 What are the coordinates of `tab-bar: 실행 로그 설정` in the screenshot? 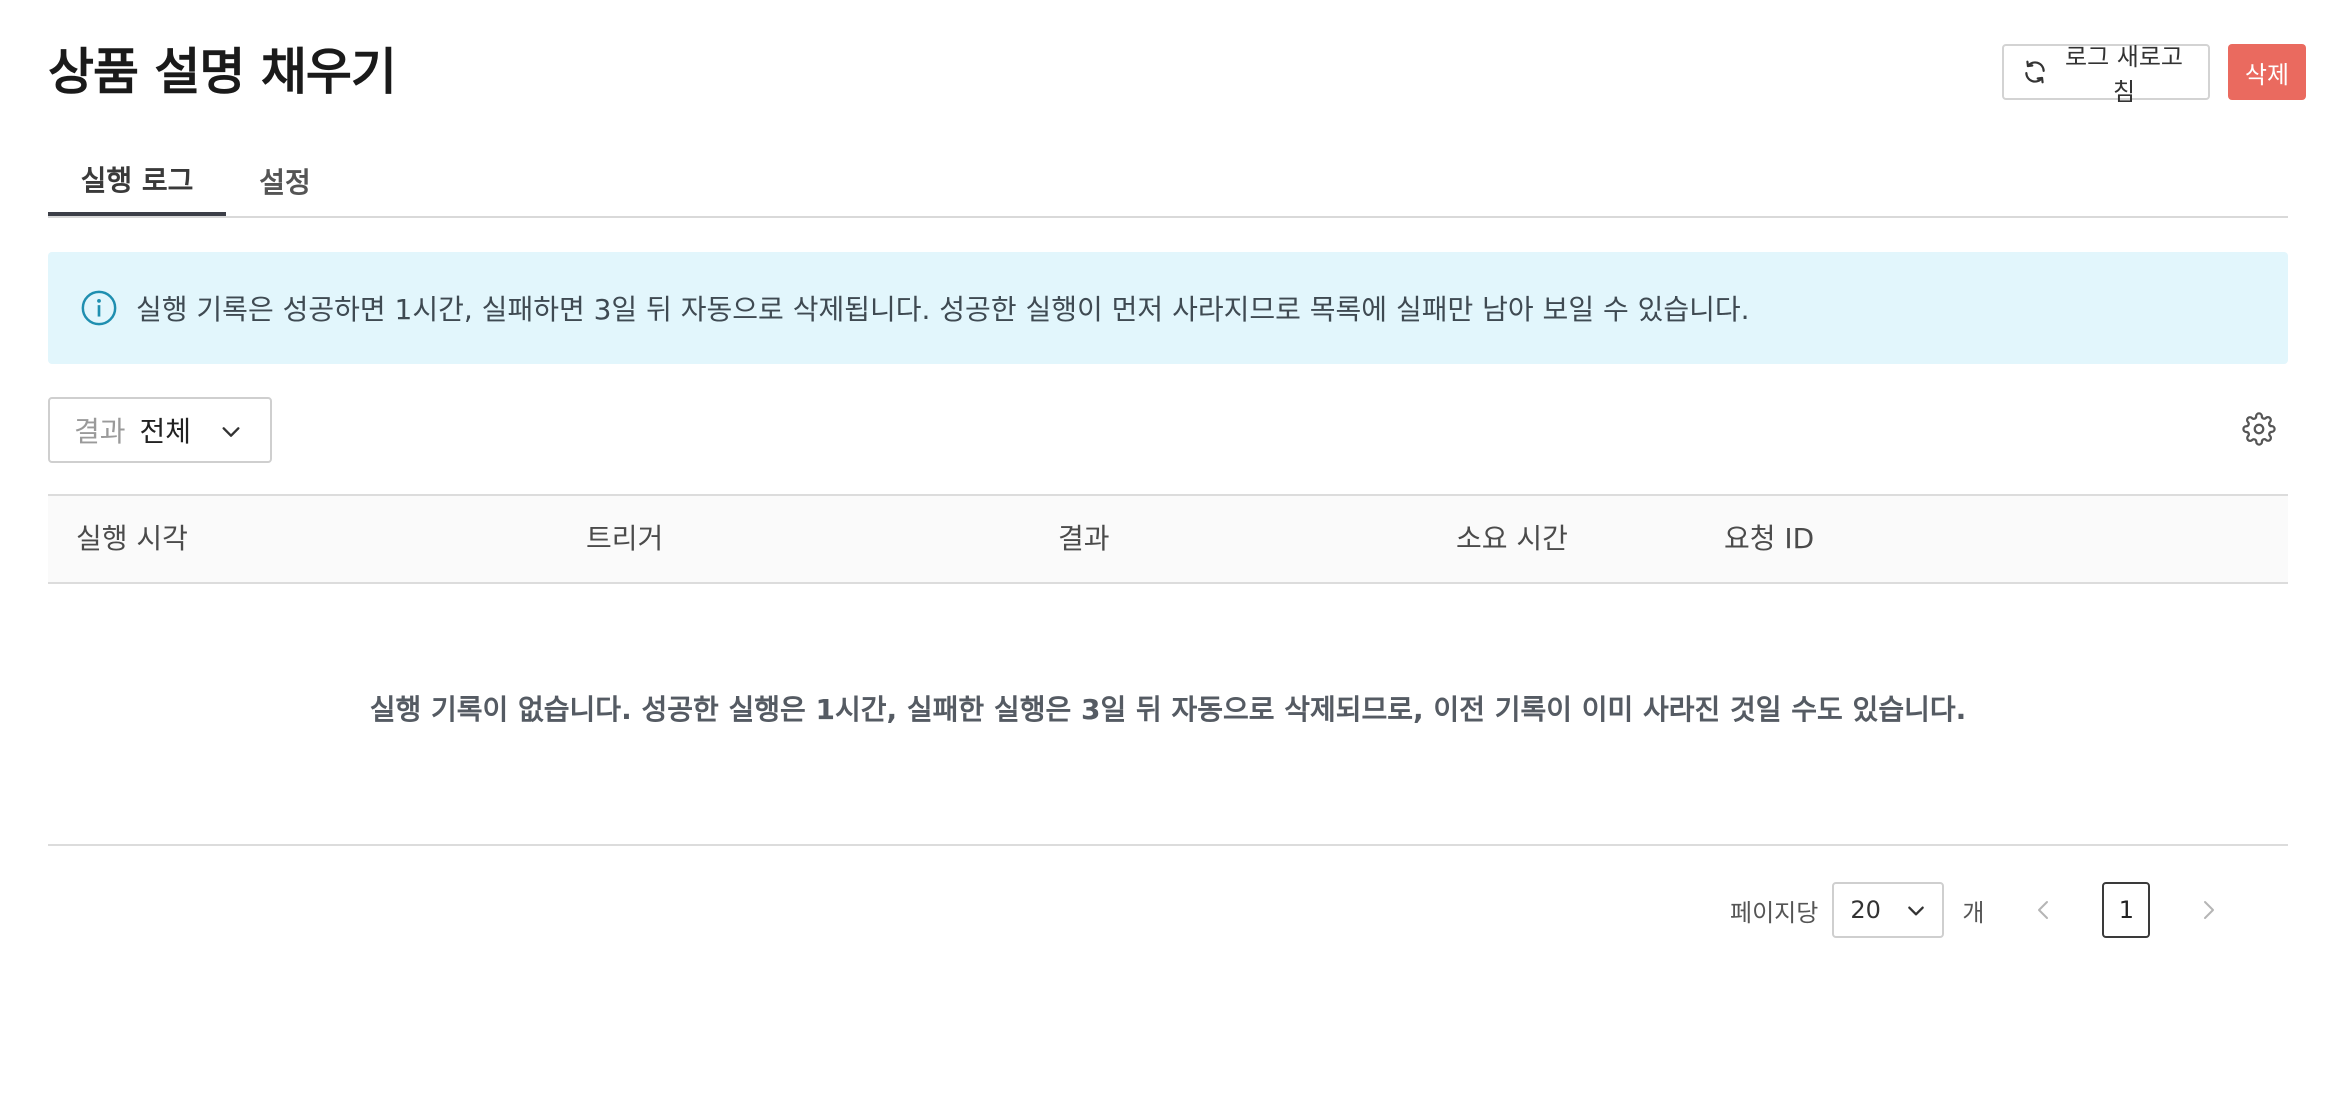 It's located at (1168, 182).